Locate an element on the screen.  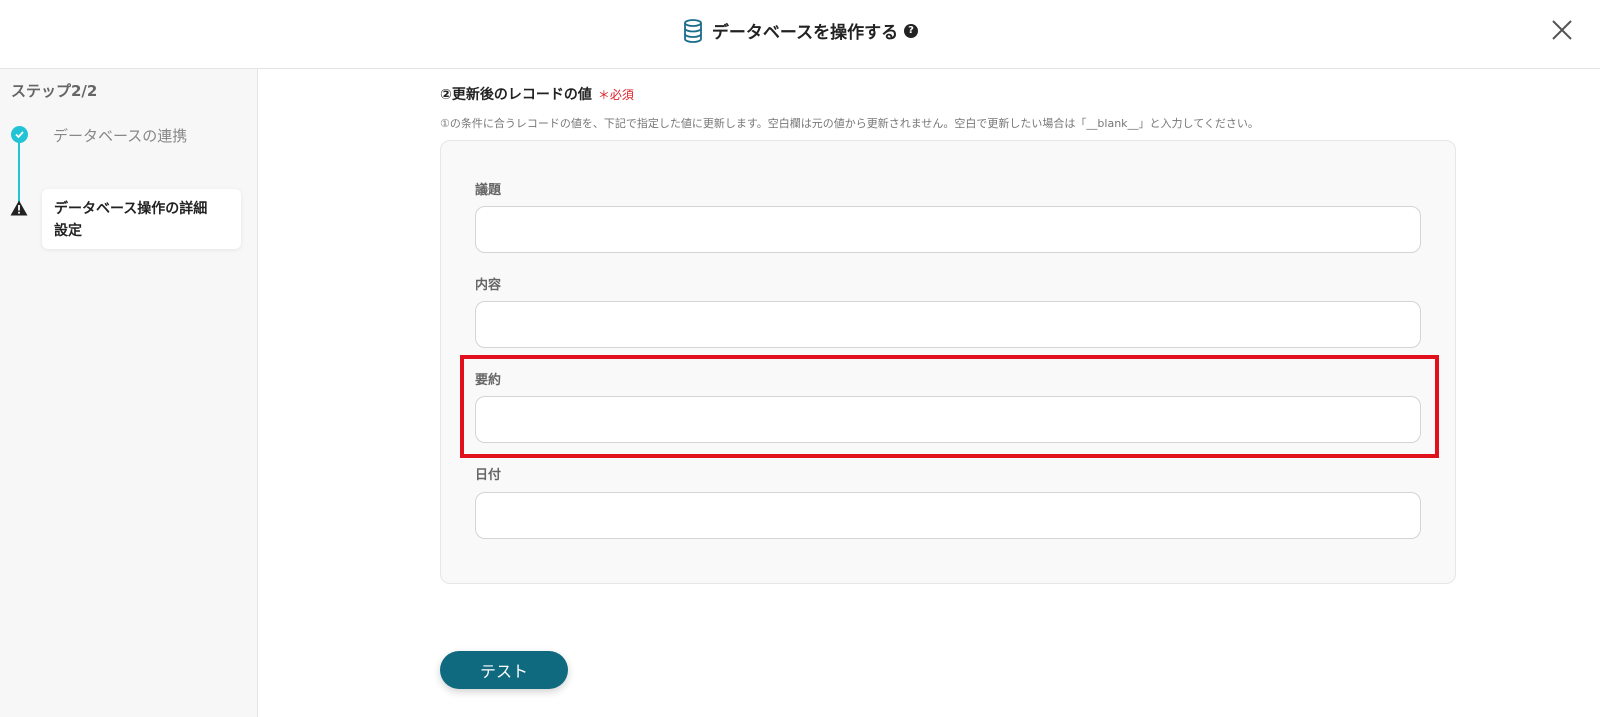
field-label-date: 日付 is located at coordinates (488, 475).